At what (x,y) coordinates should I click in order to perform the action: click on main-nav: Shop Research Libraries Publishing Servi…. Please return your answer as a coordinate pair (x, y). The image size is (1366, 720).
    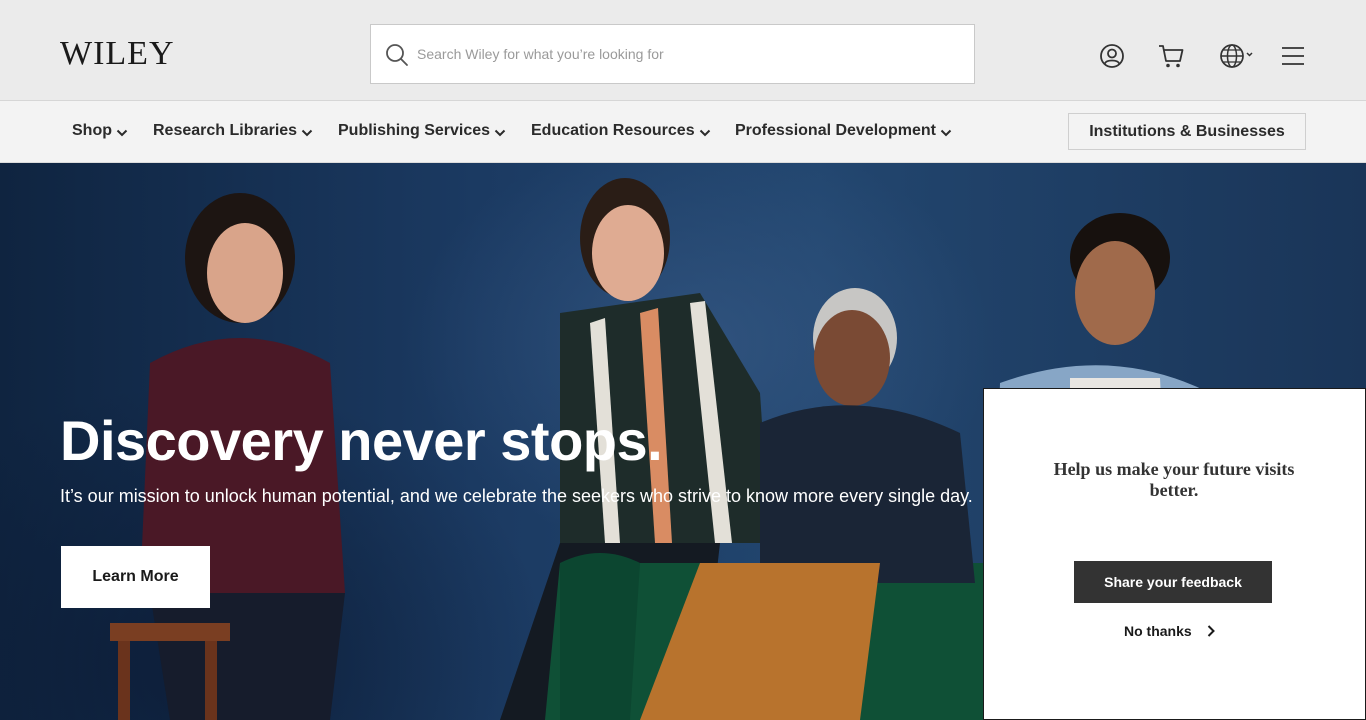
    Looking at the image, I should click on (683, 132).